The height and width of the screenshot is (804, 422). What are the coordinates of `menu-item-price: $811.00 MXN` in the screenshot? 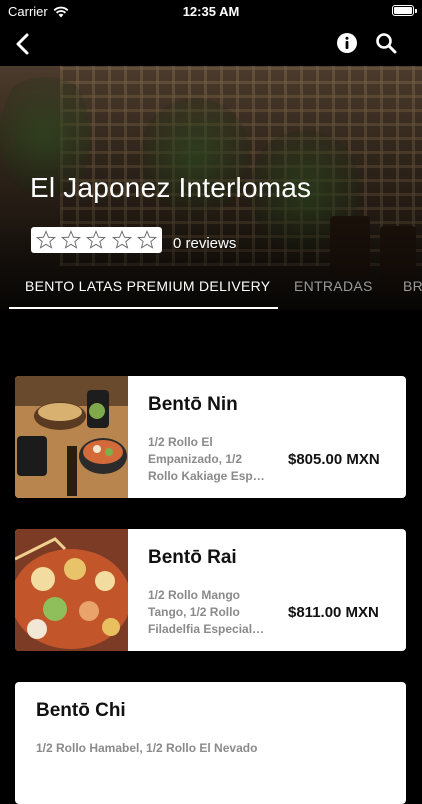 It's located at (333, 612).